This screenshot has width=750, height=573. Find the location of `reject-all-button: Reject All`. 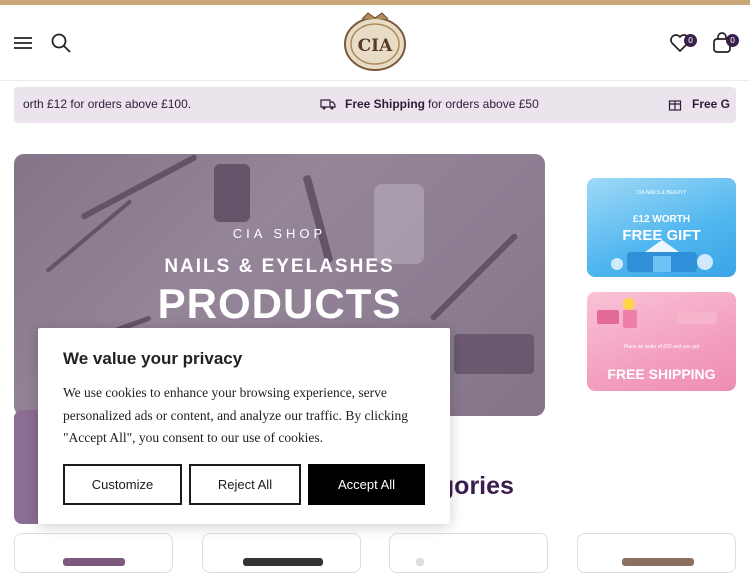

reject-all-button: Reject All is located at coordinates (245, 484).